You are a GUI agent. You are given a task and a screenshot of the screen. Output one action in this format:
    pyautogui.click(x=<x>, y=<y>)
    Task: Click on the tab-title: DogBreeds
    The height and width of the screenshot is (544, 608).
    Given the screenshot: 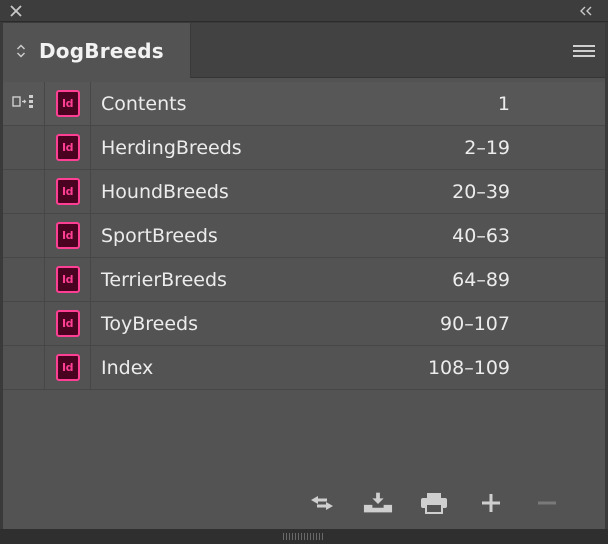 What is the action you would take?
    pyautogui.click(x=101, y=50)
    